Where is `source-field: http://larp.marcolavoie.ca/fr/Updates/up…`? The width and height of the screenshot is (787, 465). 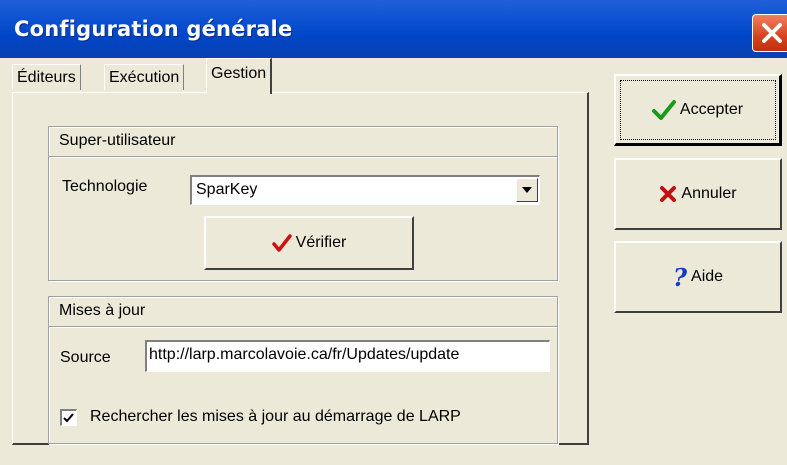
source-field: http://larp.marcolavoie.ca/fr/Updates/up… is located at coordinates (347, 356).